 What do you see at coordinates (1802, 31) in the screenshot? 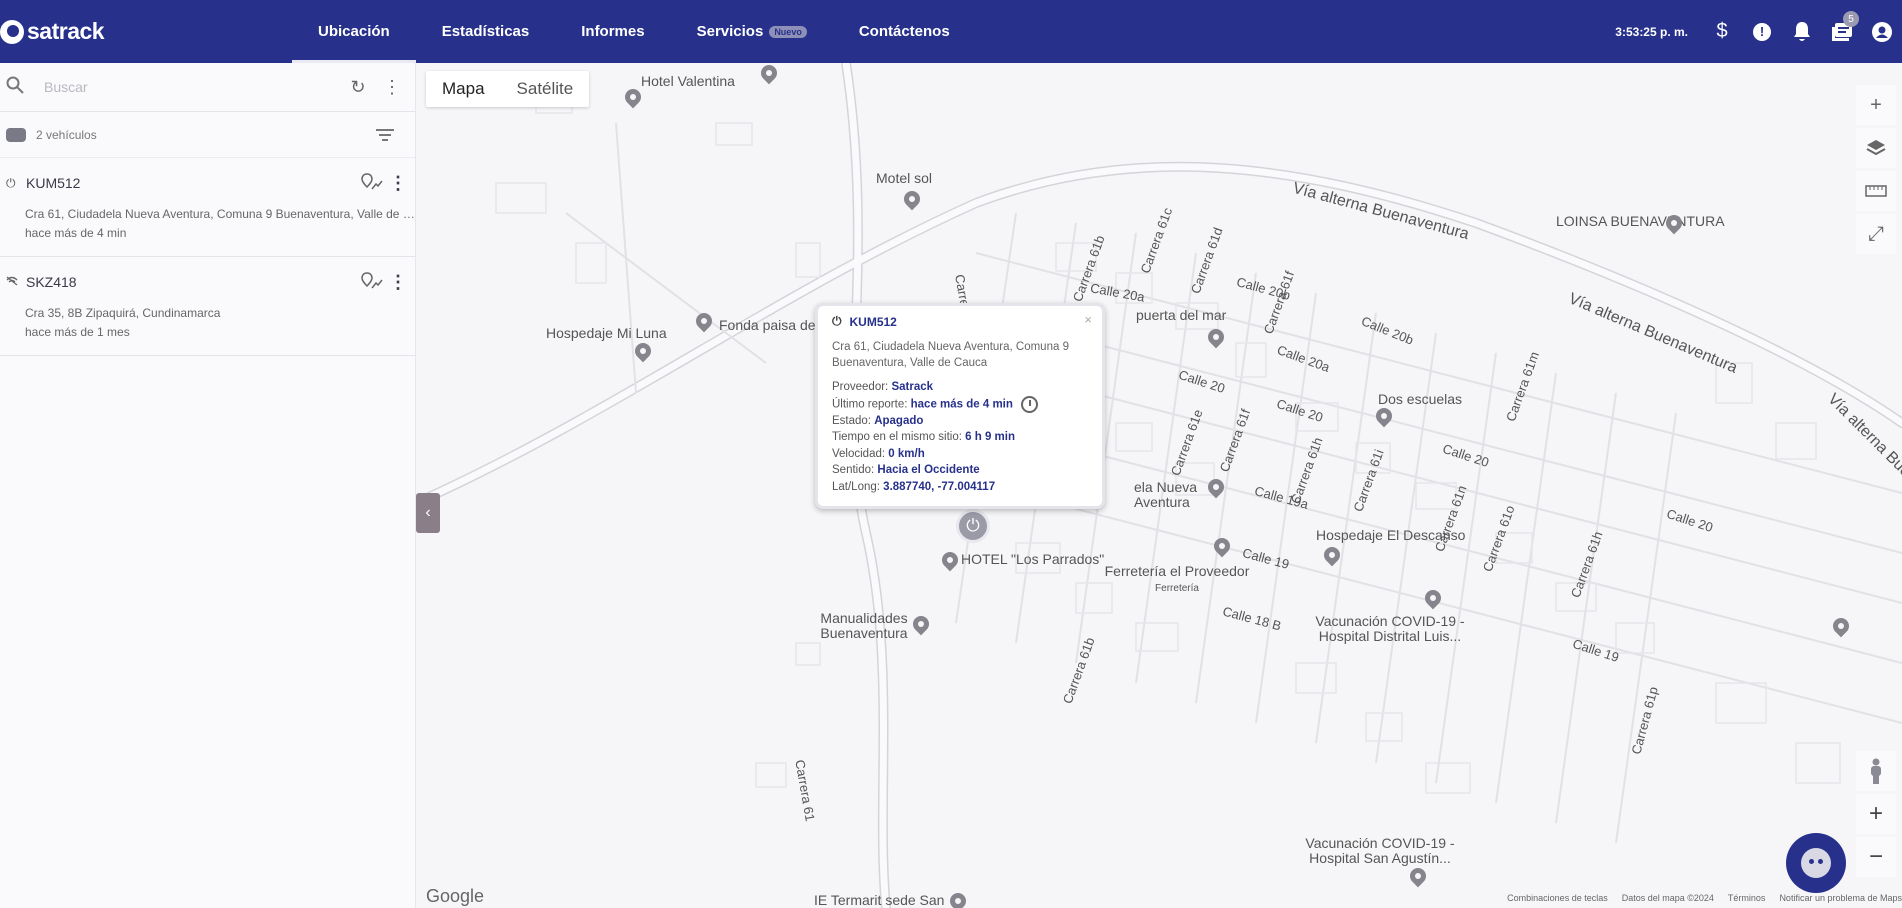
I see `bell-icon` at bounding box center [1802, 31].